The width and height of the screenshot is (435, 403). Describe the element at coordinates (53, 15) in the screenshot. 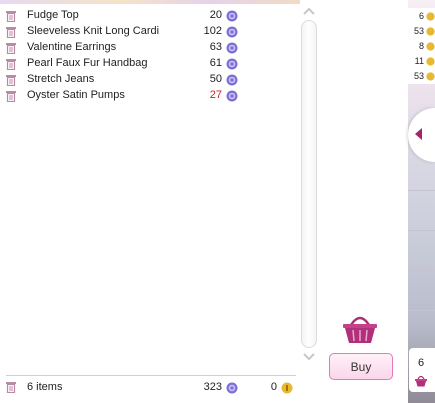

I see `item-name: Fudge Top` at that location.